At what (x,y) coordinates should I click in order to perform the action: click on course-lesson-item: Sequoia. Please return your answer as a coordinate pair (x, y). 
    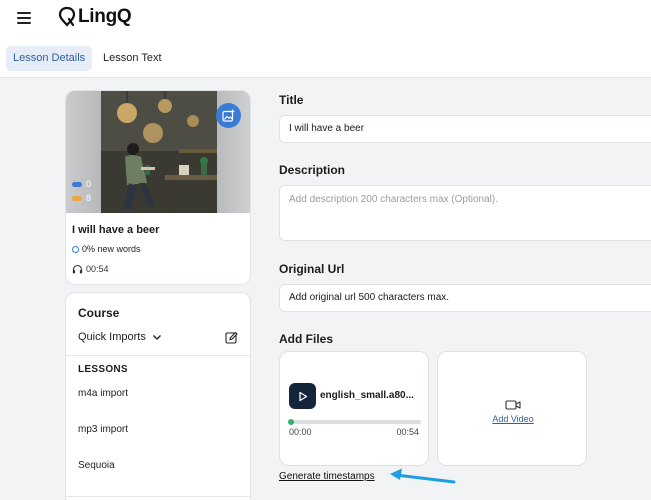
    Looking at the image, I should click on (96, 465).